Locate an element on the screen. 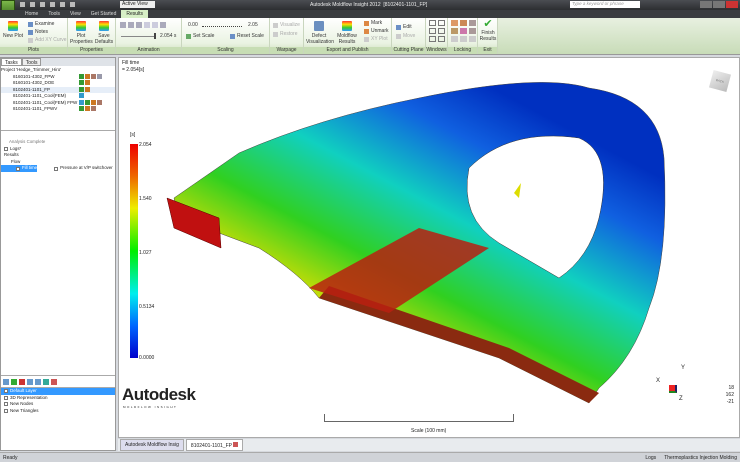  rewind-icon is located at coordinates (123, 25).